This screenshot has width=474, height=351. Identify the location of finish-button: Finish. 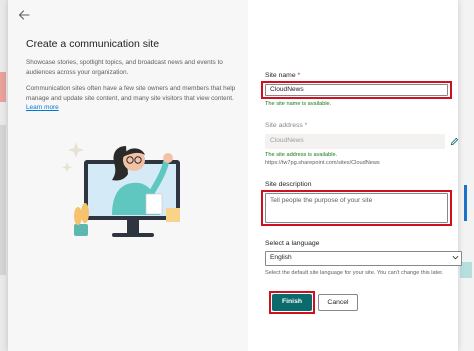
(292, 302).